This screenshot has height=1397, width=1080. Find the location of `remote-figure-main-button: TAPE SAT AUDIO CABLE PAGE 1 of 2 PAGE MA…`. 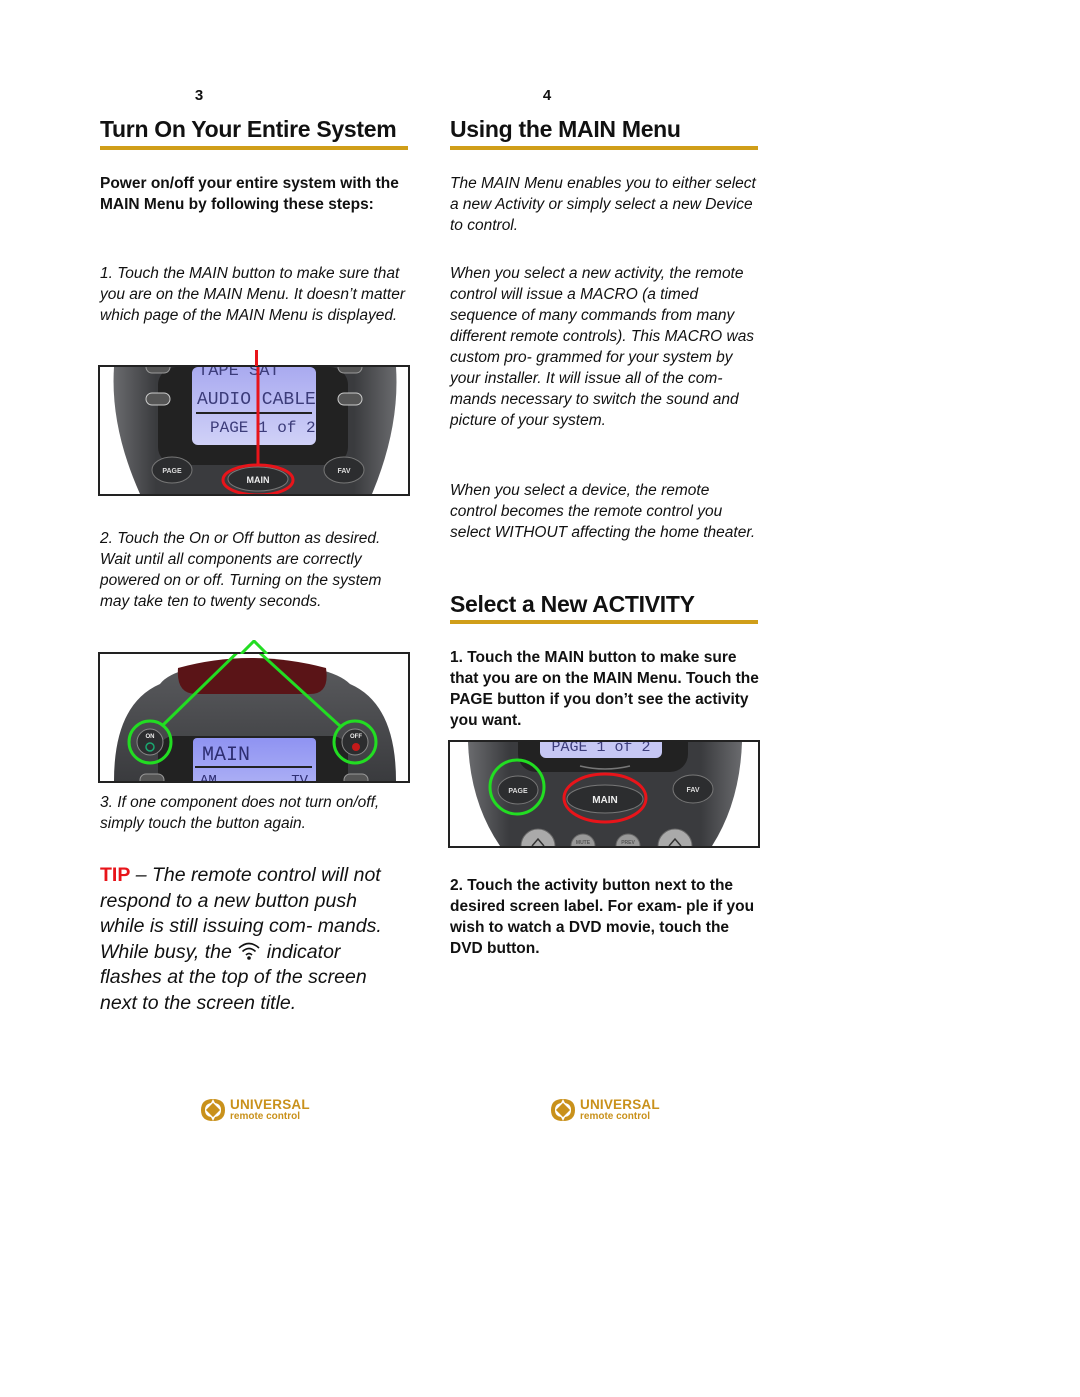

remote-figure-main-button: TAPE SAT AUDIO CABLE PAGE 1 of 2 PAGE MA… is located at coordinates (254, 430).